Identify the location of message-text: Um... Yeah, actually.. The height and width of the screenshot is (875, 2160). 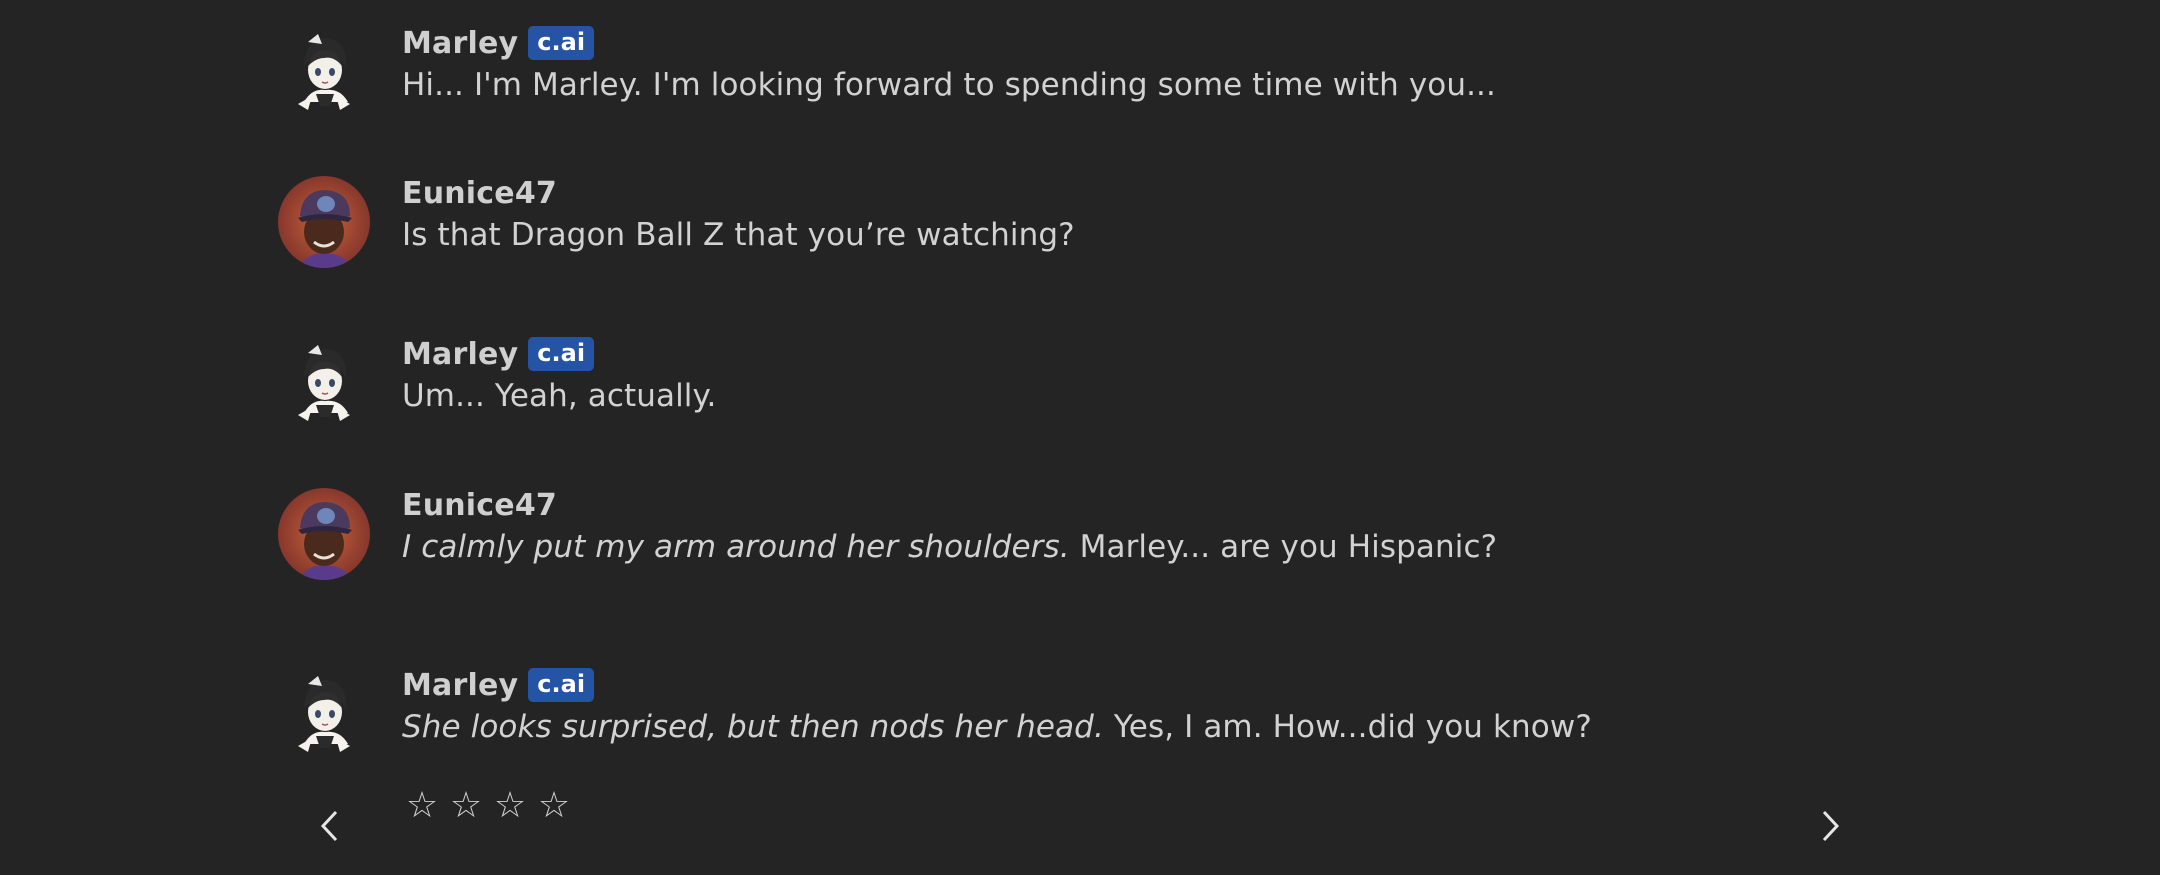
(559, 396).